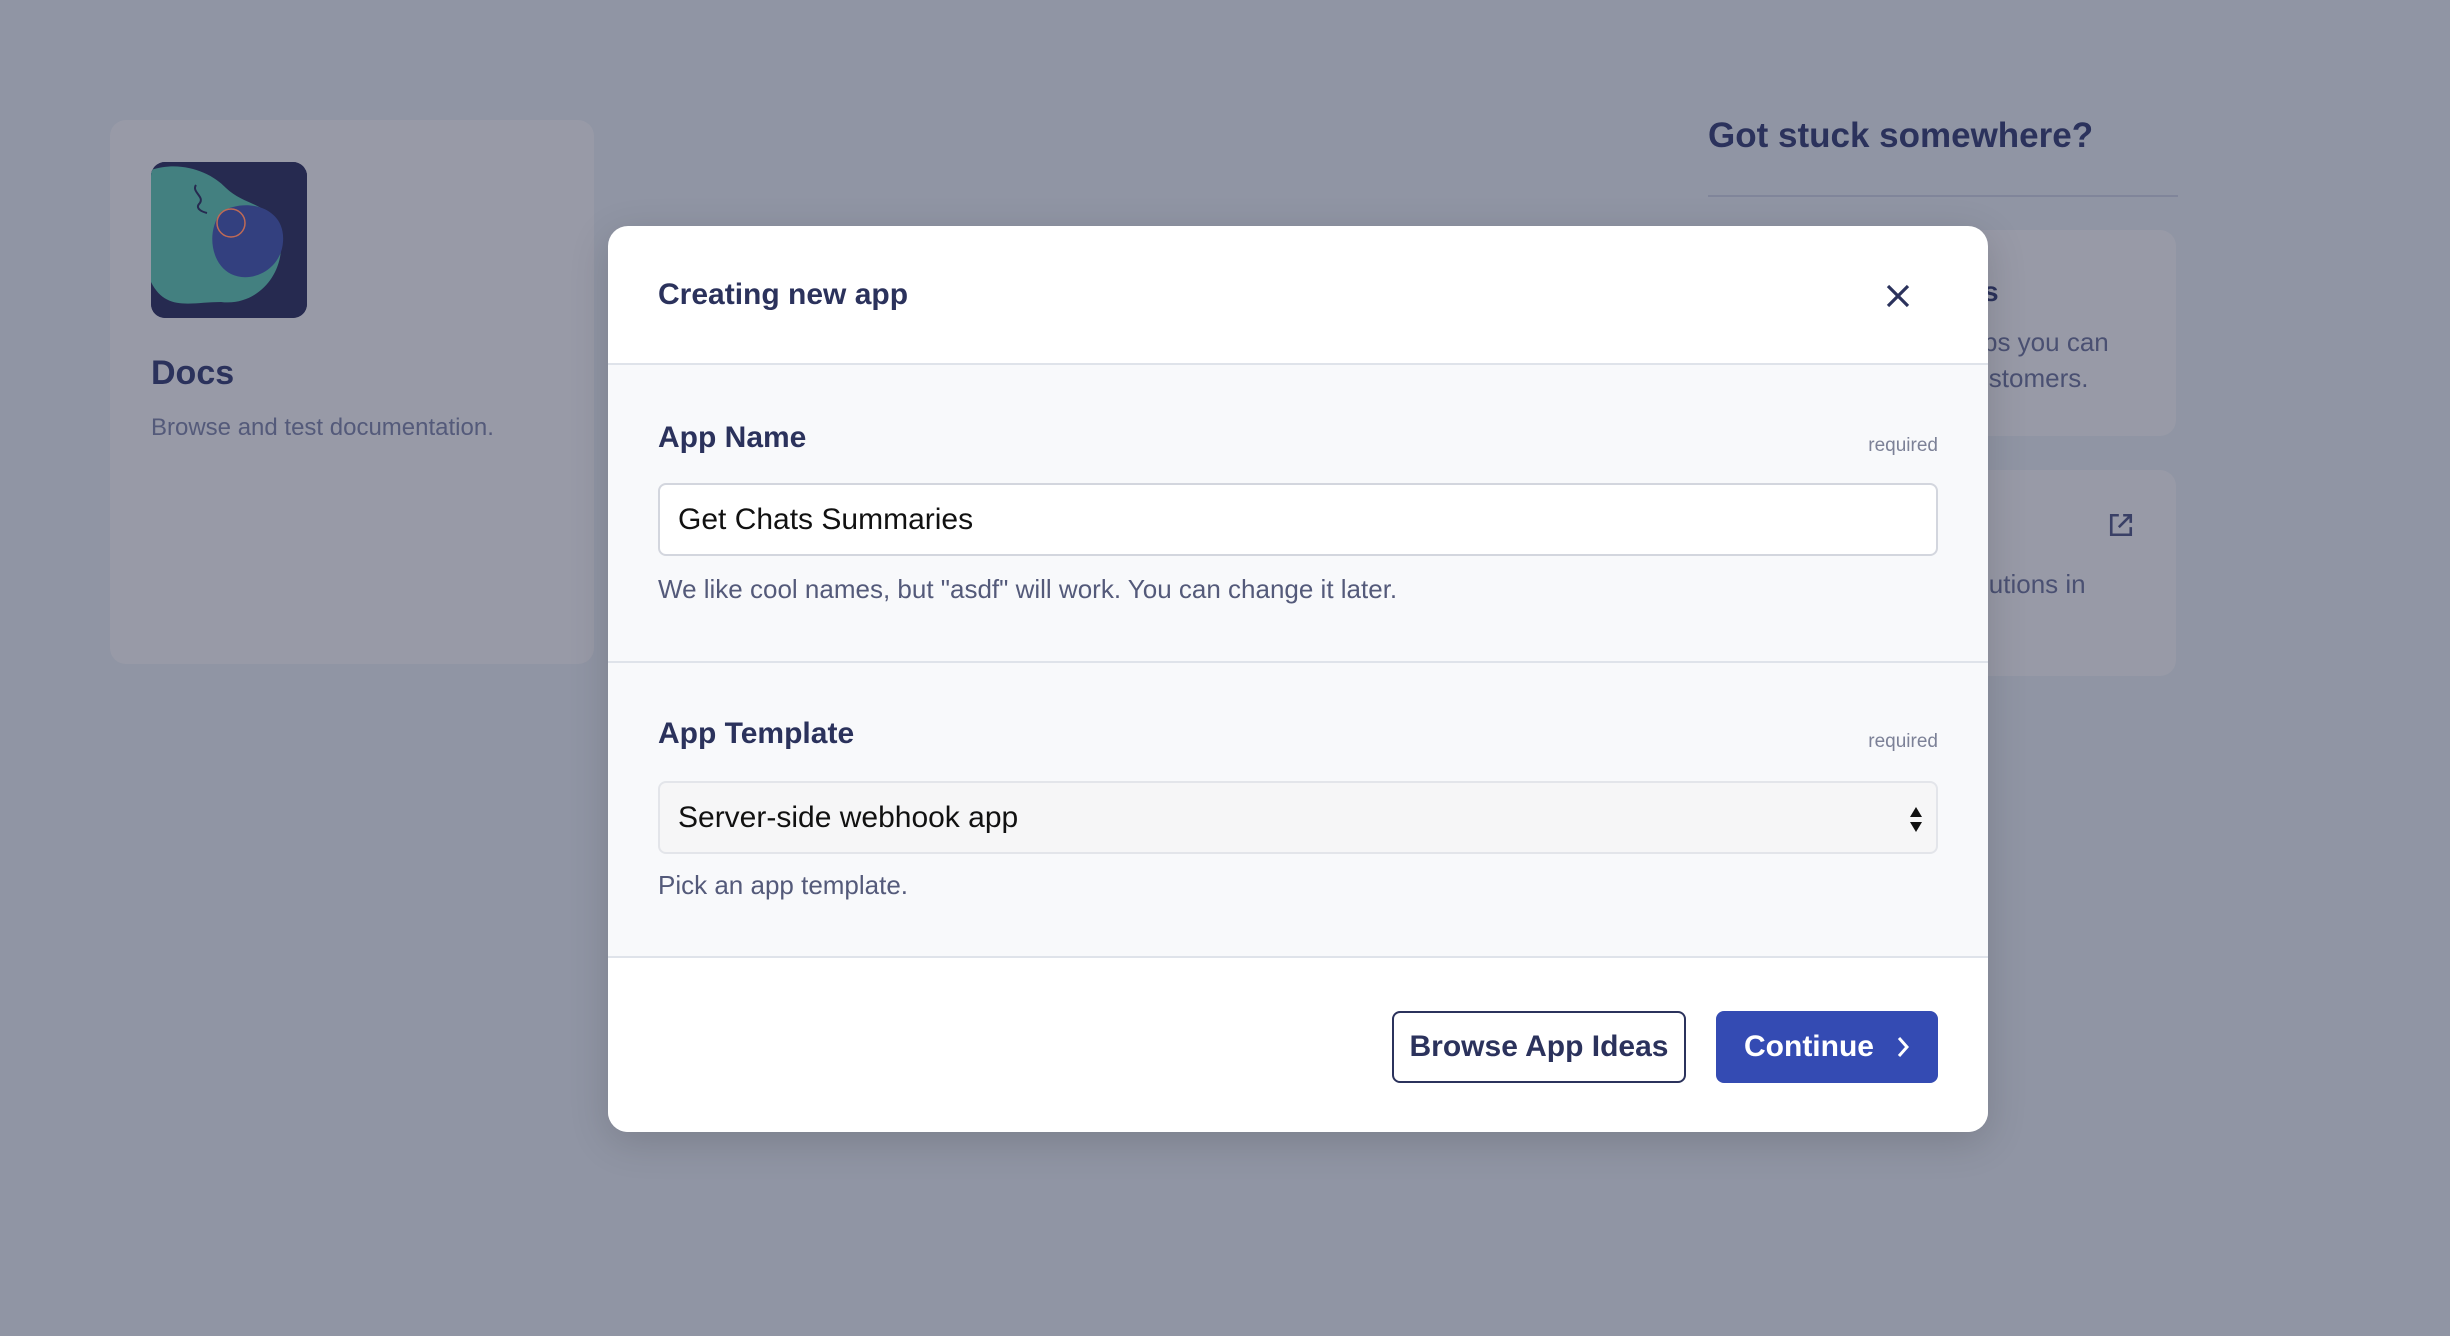 This screenshot has height=1336, width=2450. Describe the element at coordinates (732, 437) in the screenshot. I see `app-name-label: App Name` at that location.